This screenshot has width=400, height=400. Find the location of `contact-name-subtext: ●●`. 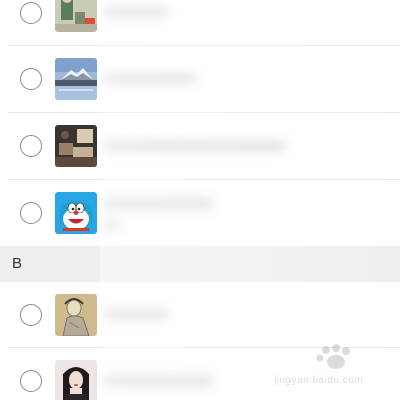

contact-name-subtext: ●● is located at coordinates (112, 224).